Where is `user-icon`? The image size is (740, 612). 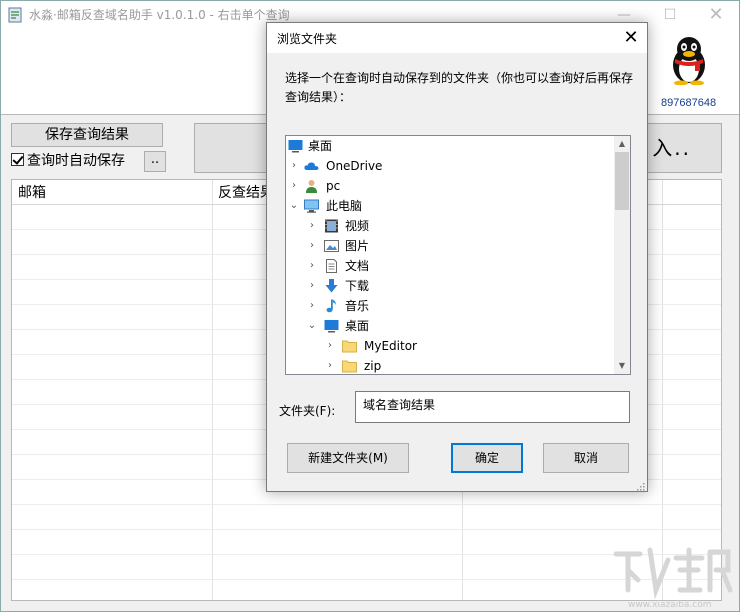 user-icon is located at coordinates (311, 186).